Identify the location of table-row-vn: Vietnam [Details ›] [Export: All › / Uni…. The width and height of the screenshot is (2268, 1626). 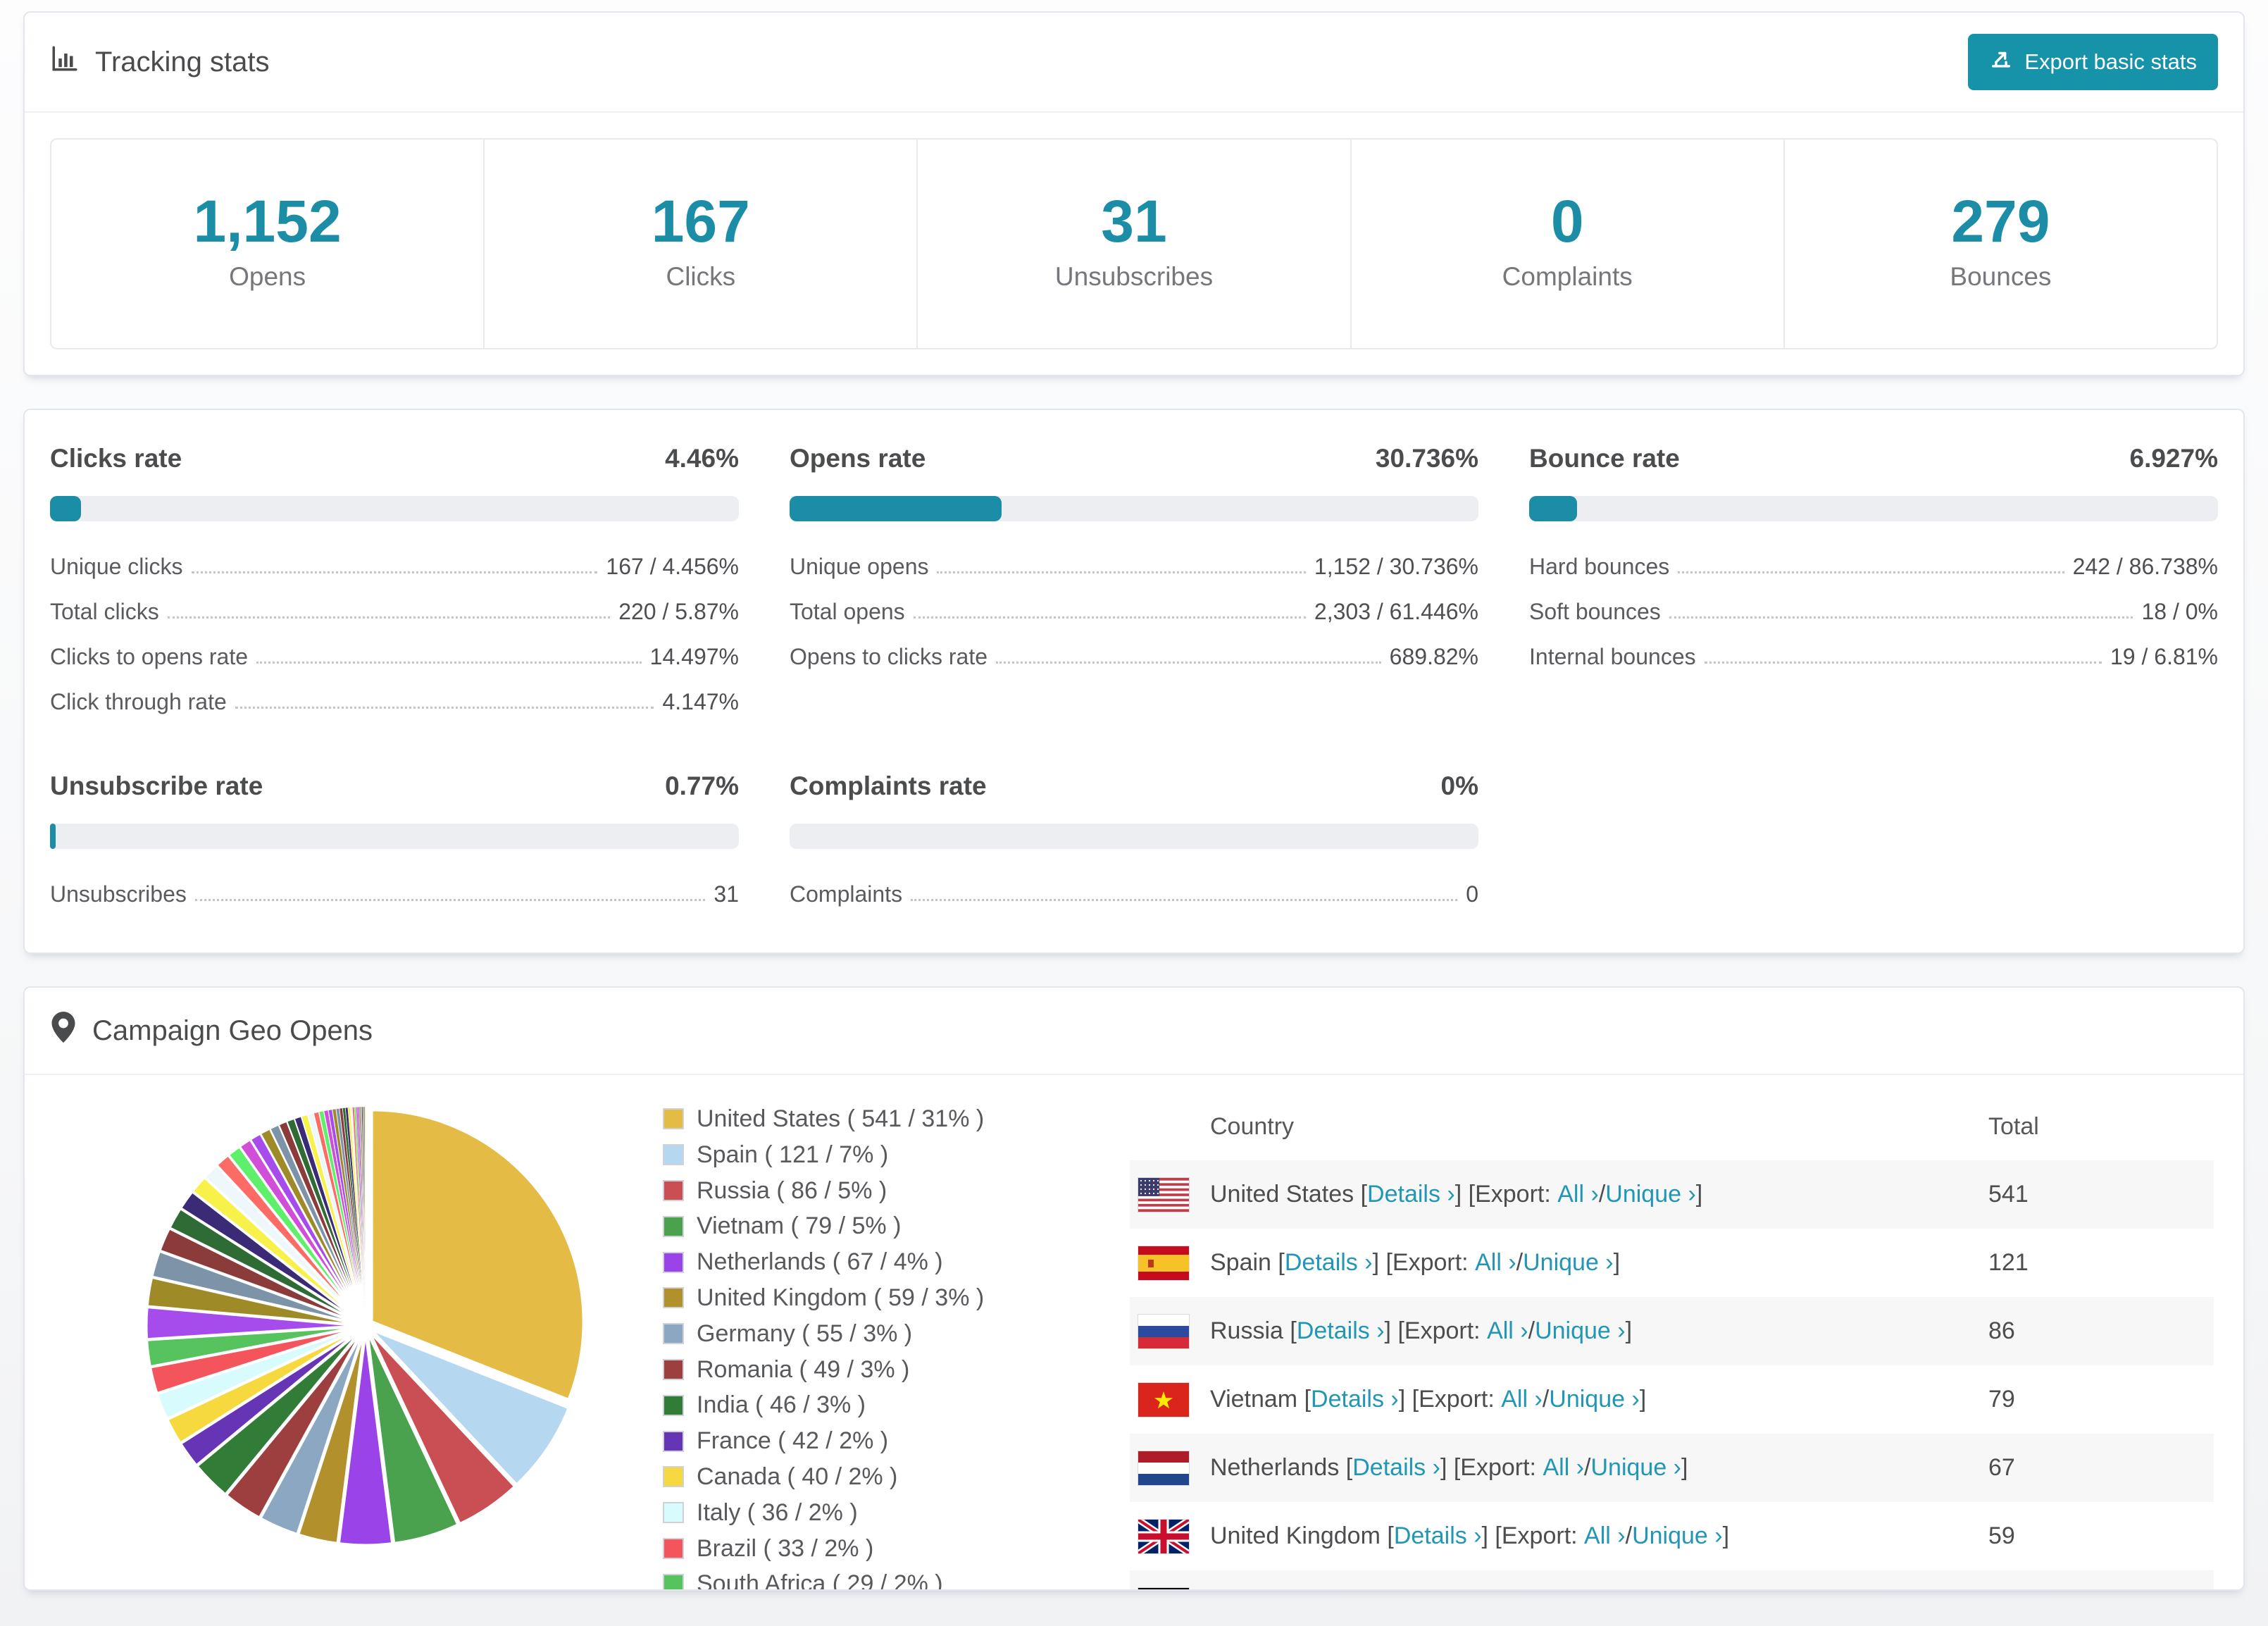
(1672, 1400).